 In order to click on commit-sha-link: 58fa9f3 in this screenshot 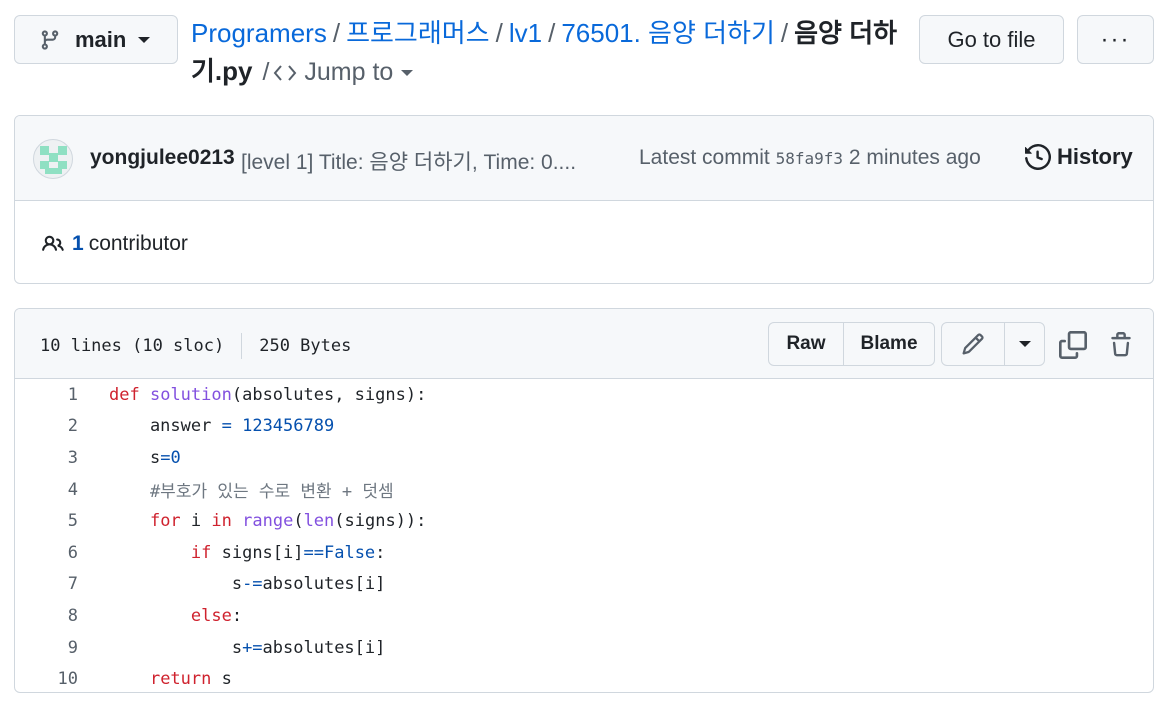, I will do `click(809, 158)`.